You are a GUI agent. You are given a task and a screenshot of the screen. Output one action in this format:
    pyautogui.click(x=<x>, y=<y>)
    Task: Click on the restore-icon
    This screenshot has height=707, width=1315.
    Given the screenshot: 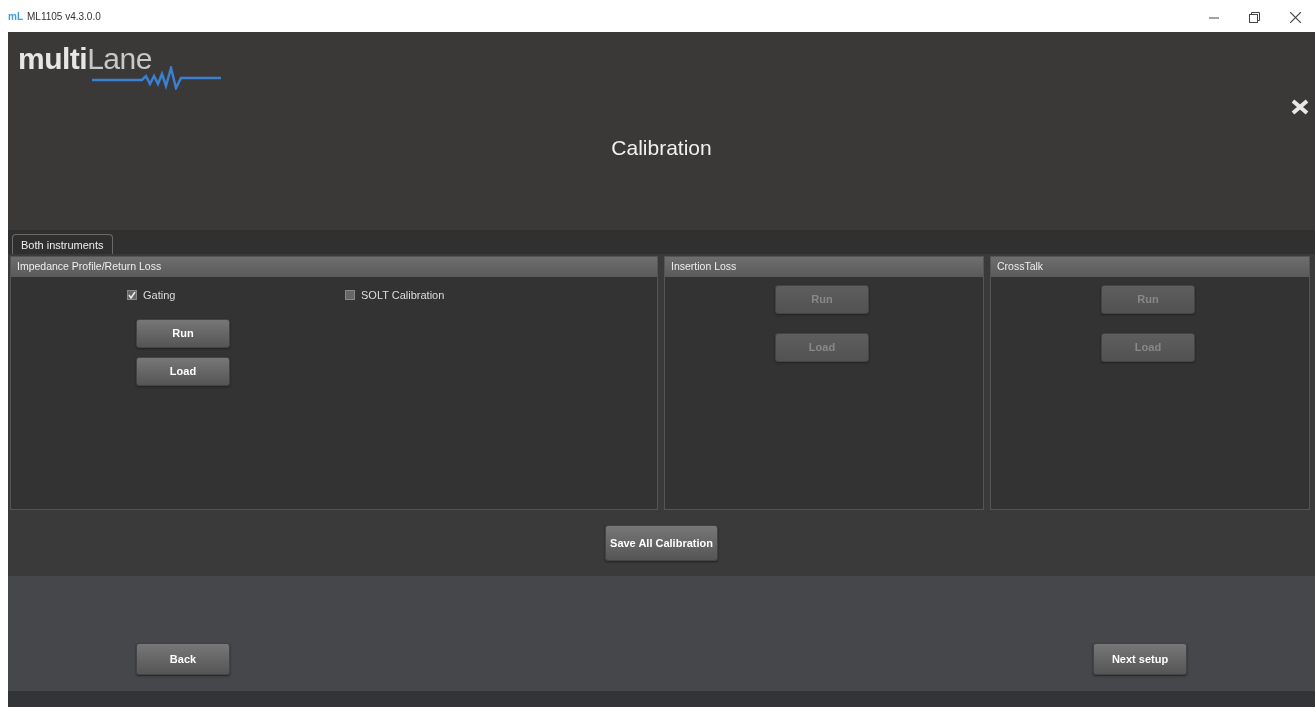 What is the action you would take?
    pyautogui.click(x=1254, y=17)
    